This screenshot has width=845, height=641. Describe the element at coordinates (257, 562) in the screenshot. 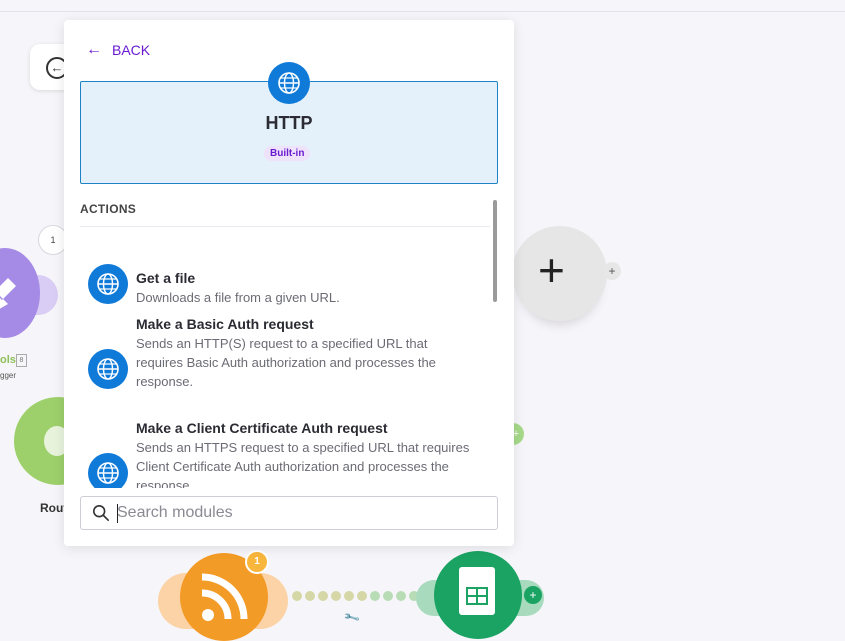

I see `rss-operation-badge: 1` at that location.